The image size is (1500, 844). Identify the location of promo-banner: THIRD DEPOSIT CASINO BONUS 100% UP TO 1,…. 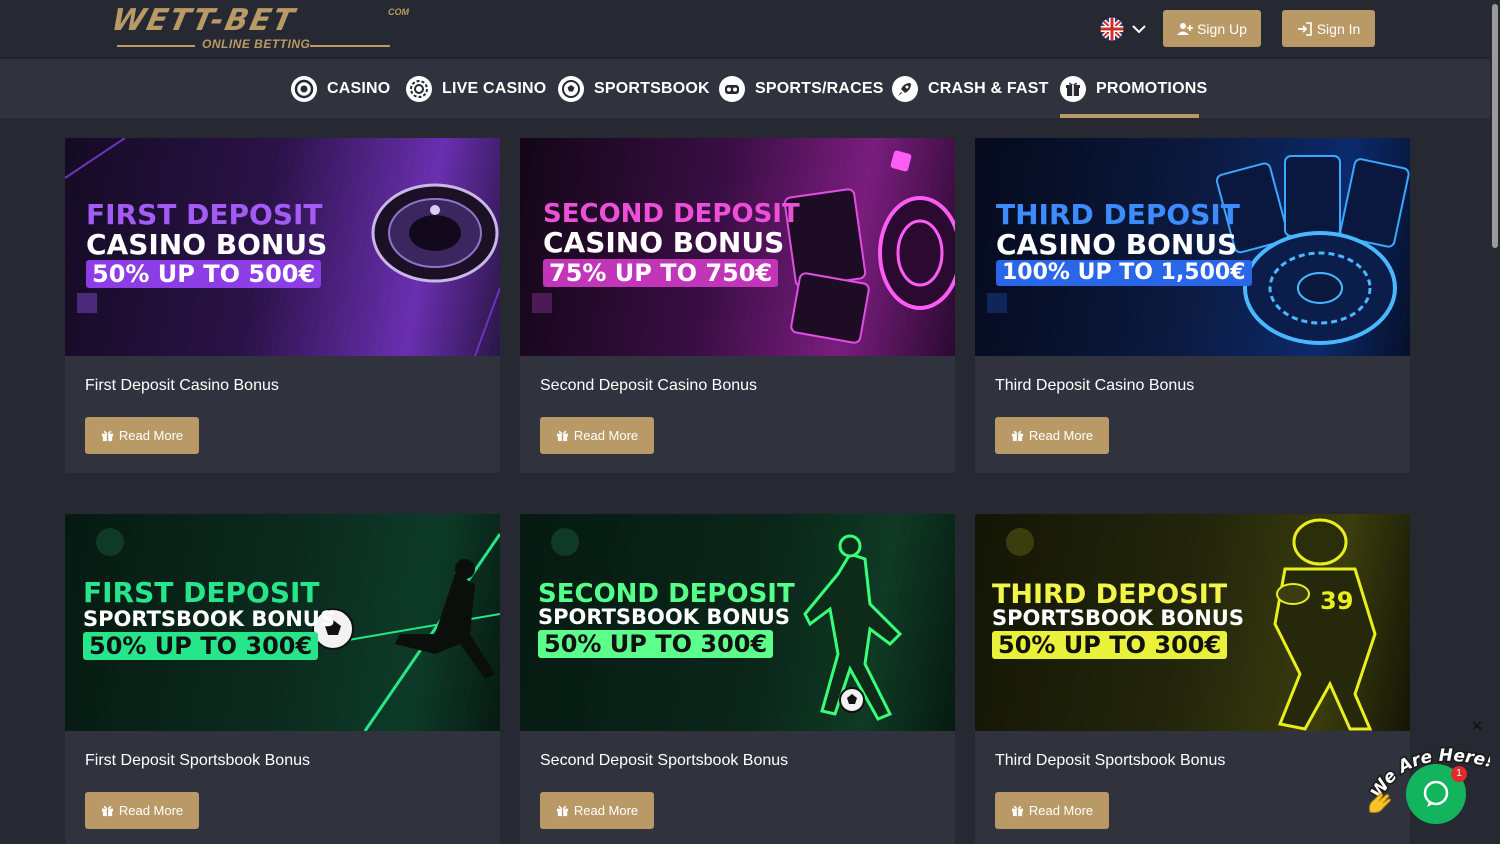
(1192, 247).